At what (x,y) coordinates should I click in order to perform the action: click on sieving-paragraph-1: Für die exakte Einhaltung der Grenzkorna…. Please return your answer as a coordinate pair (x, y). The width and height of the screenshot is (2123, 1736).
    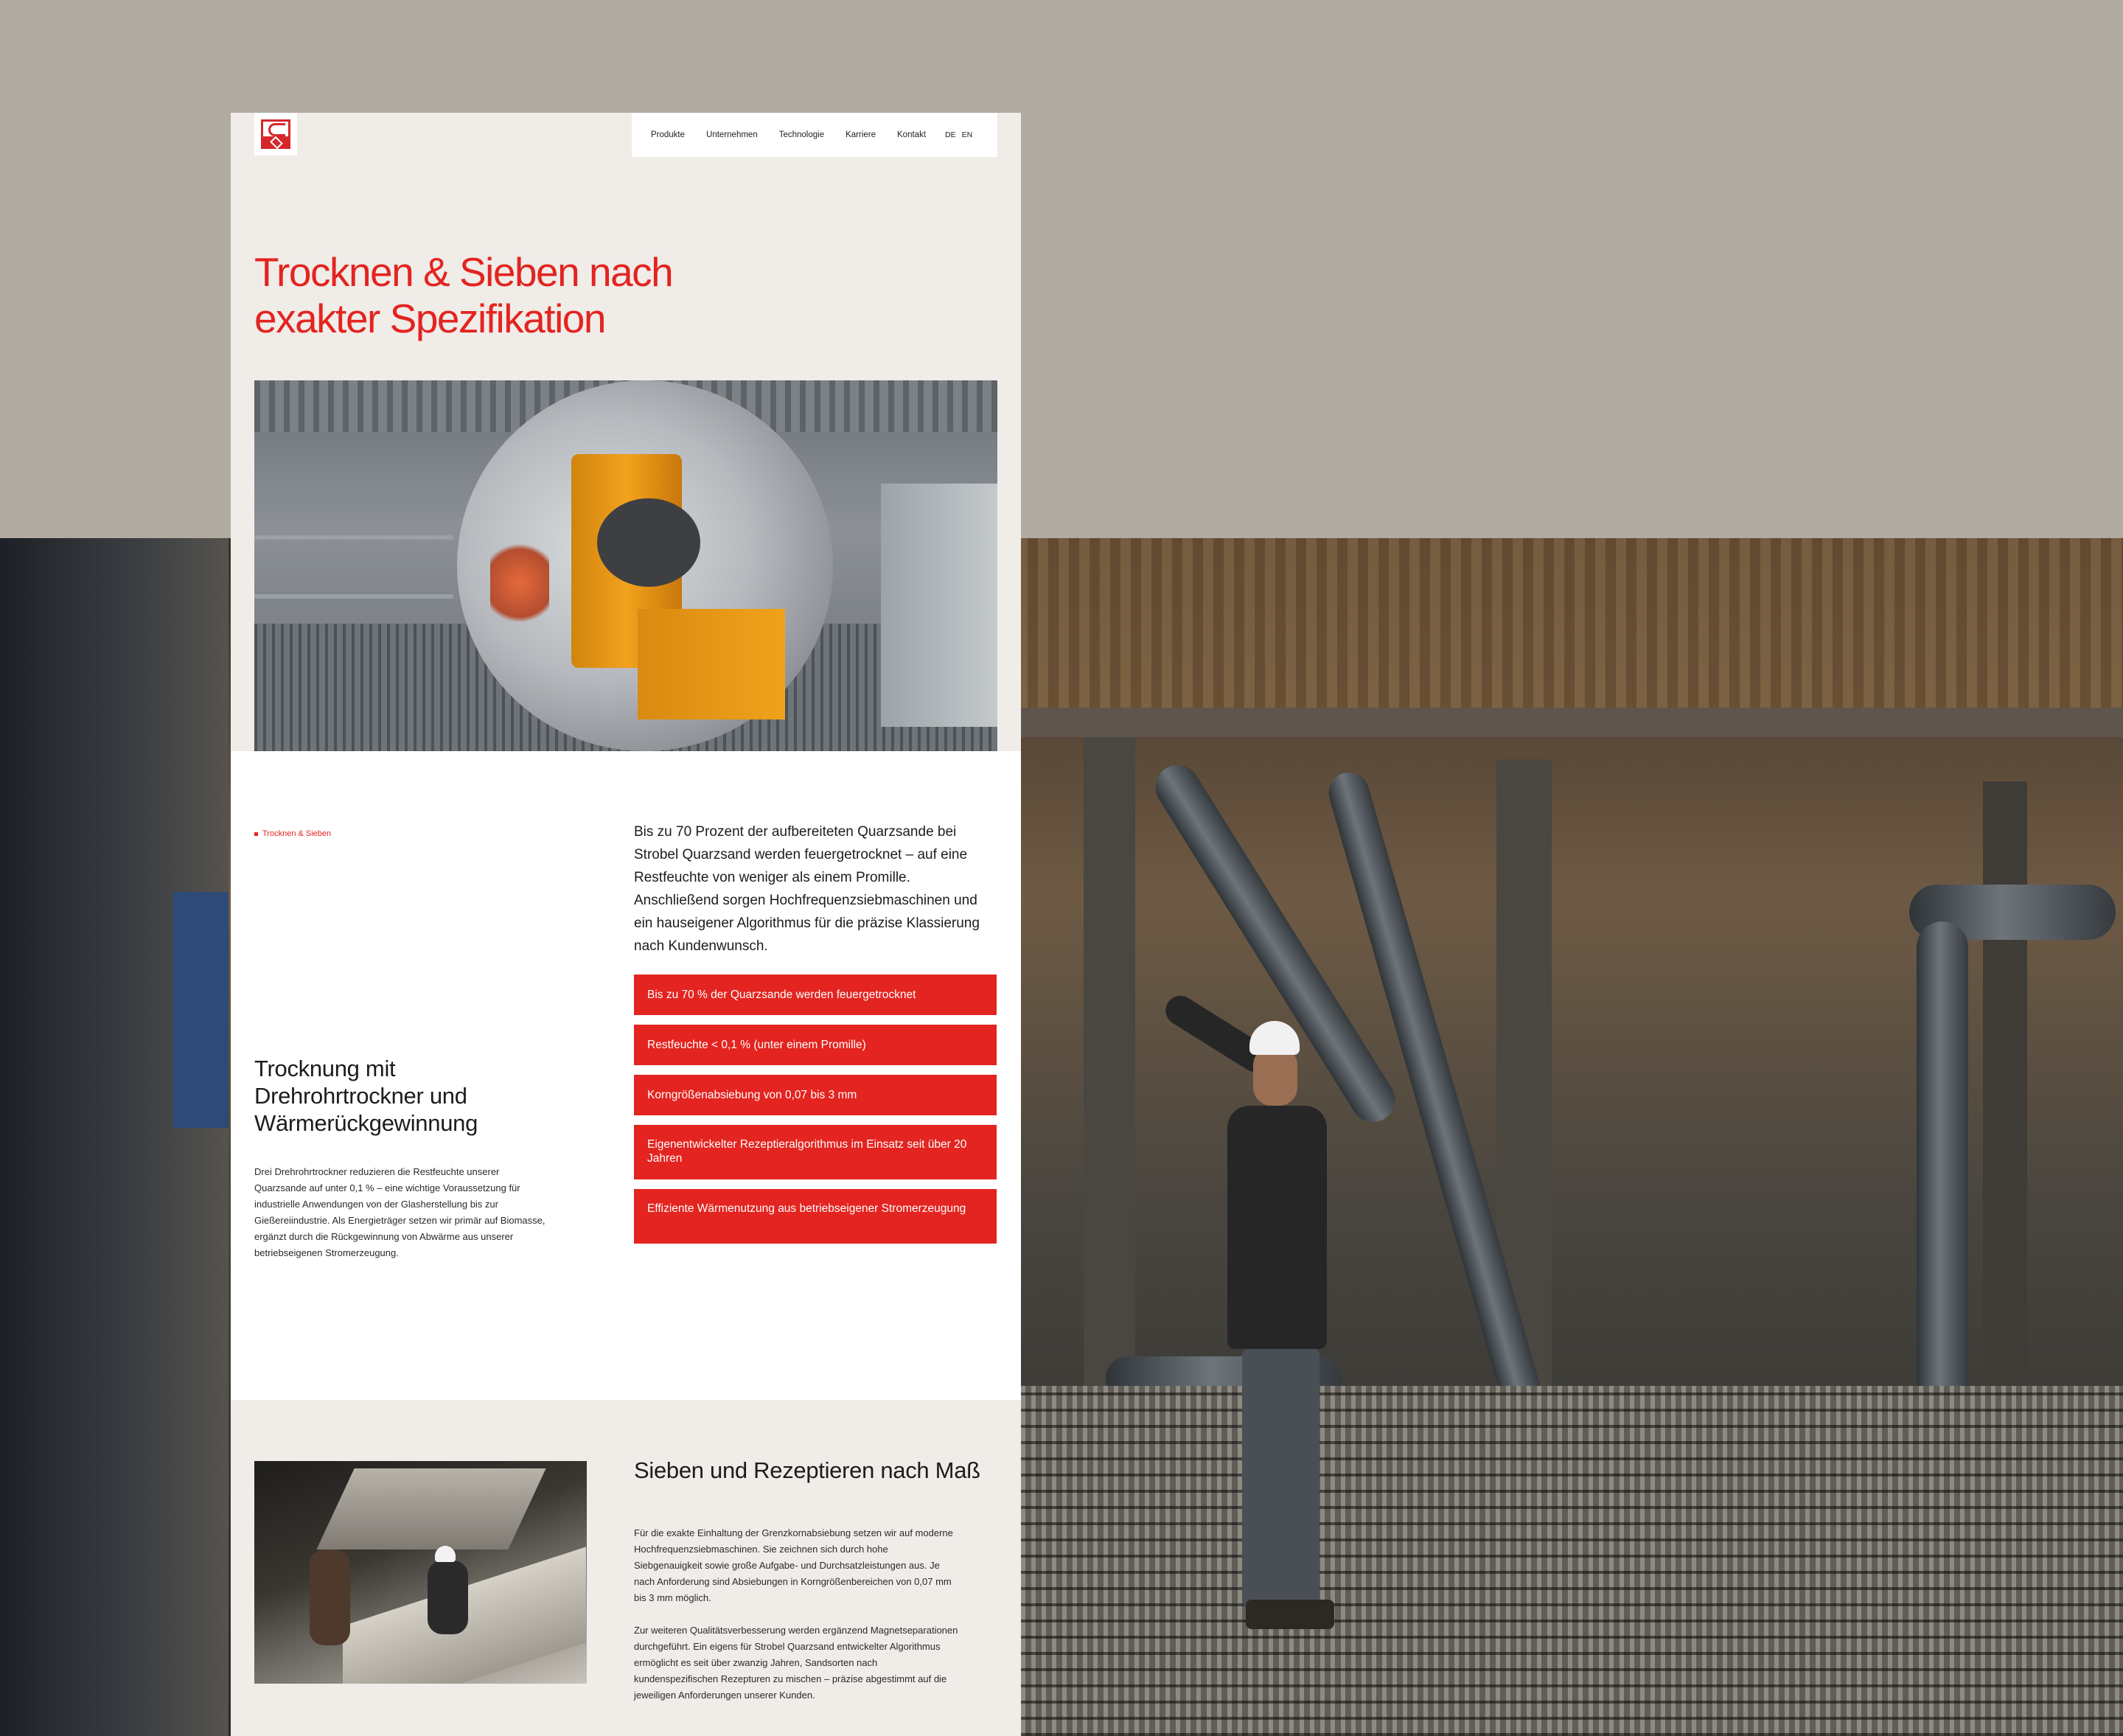
    Looking at the image, I should click on (793, 1565).